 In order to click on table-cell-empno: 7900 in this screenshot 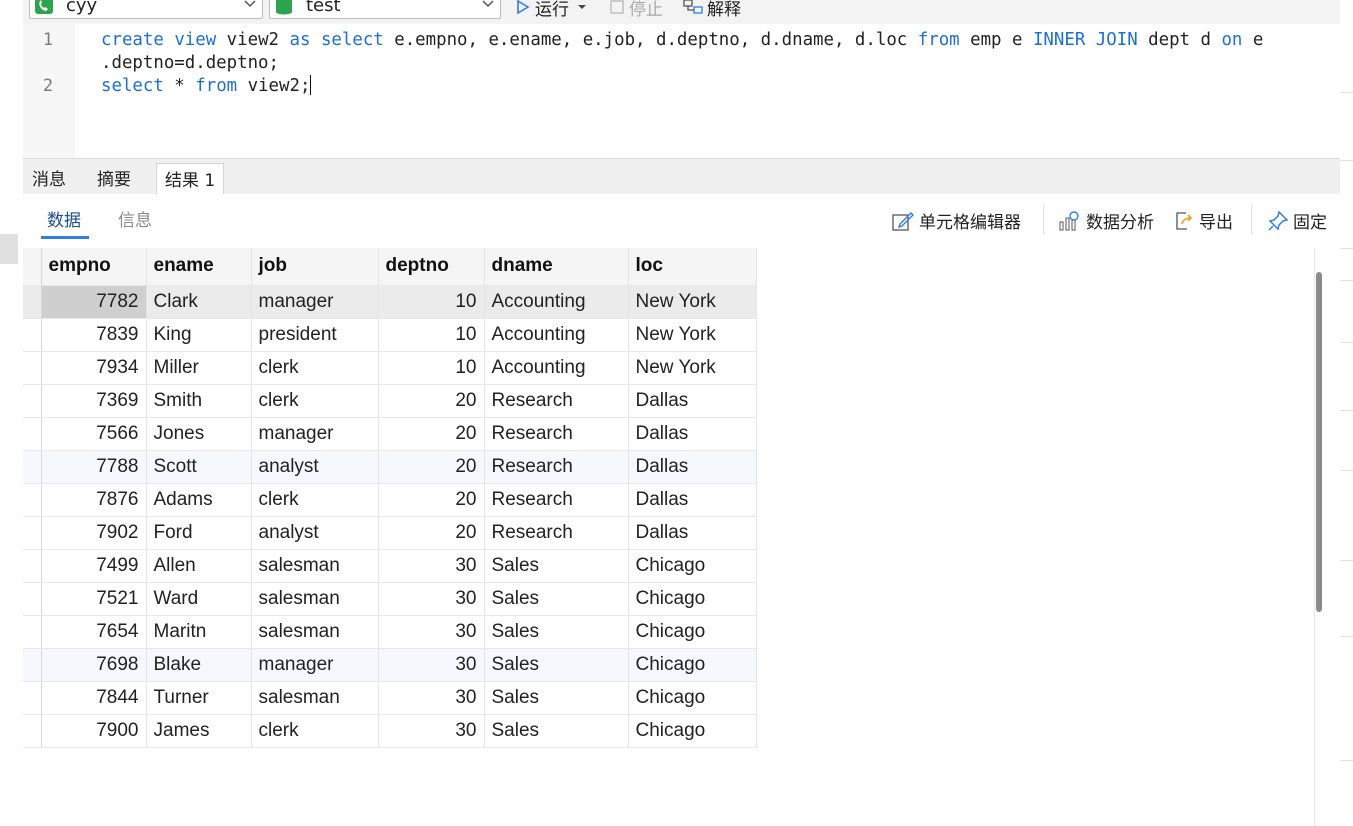, I will do `click(94, 731)`.